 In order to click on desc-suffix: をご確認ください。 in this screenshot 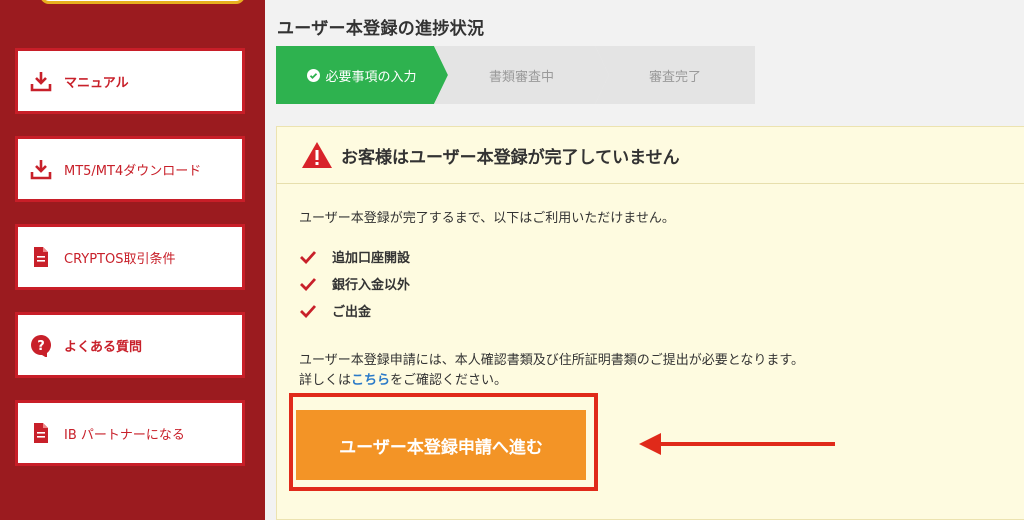, I will do `click(449, 380)`.